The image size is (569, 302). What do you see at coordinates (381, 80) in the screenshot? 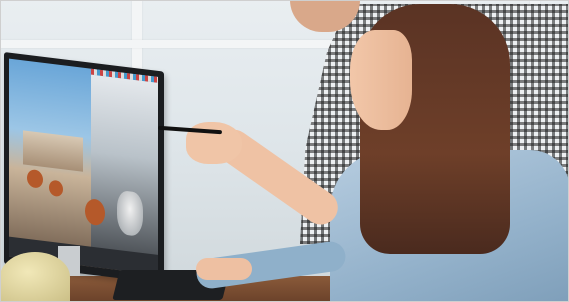
I see `woman-face` at bounding box center [381, 80].